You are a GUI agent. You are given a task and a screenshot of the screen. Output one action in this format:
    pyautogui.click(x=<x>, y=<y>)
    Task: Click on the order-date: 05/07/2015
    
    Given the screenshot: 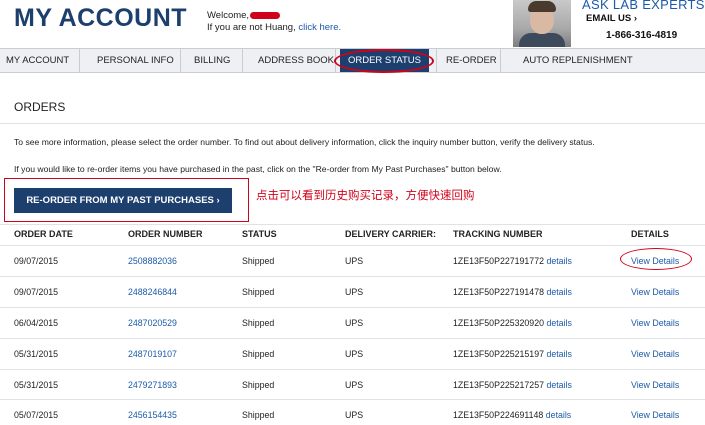 What is the action you would take?
    pyautogui.click(x=36, y=415)
    